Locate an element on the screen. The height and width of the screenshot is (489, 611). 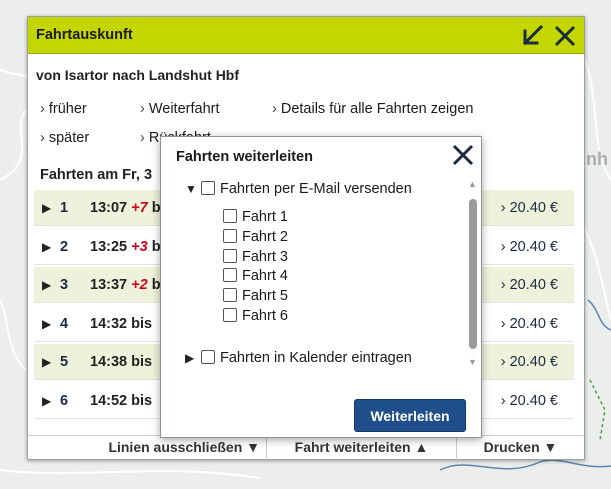
trip-number: 2 is located at coordinates (64, 246).